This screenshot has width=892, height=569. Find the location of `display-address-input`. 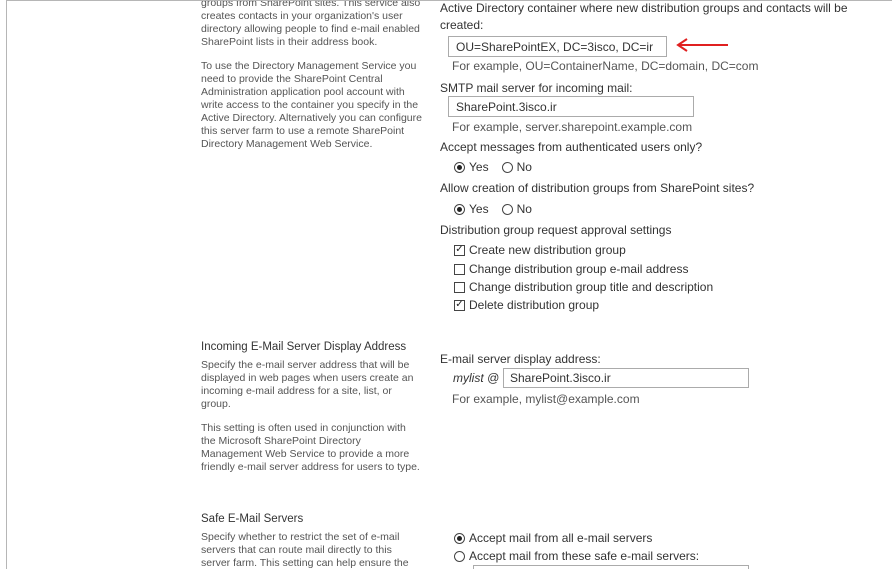

display-address-input is located at coordinates (626, 378).